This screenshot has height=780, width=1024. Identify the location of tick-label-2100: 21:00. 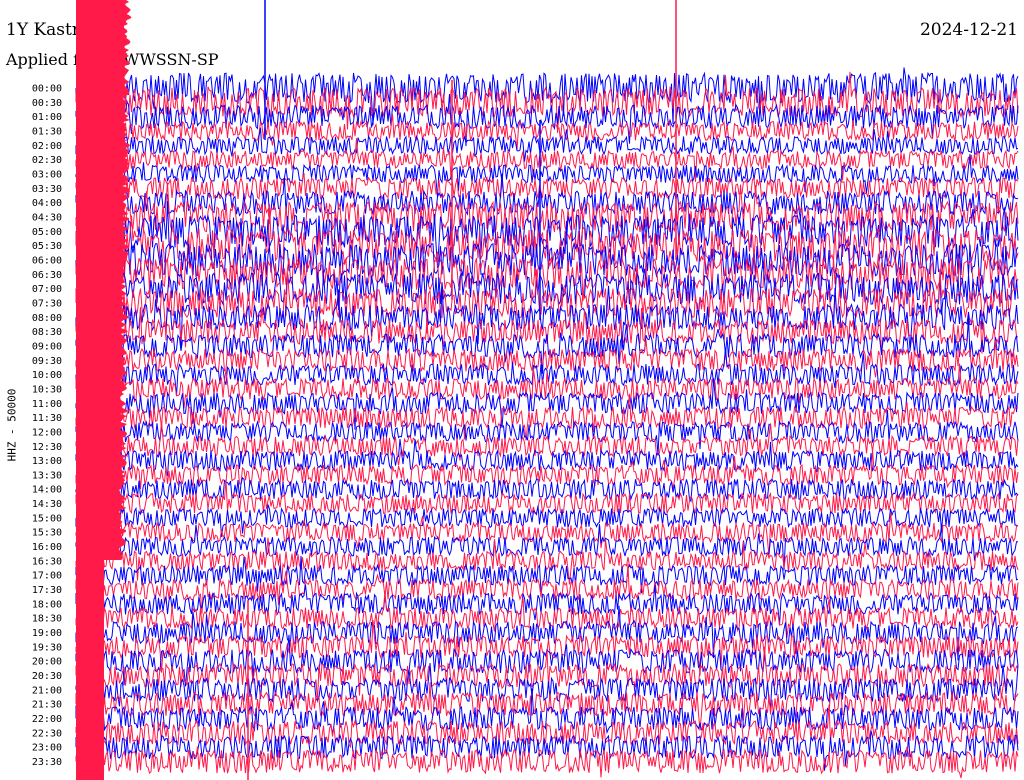
(47, 690).